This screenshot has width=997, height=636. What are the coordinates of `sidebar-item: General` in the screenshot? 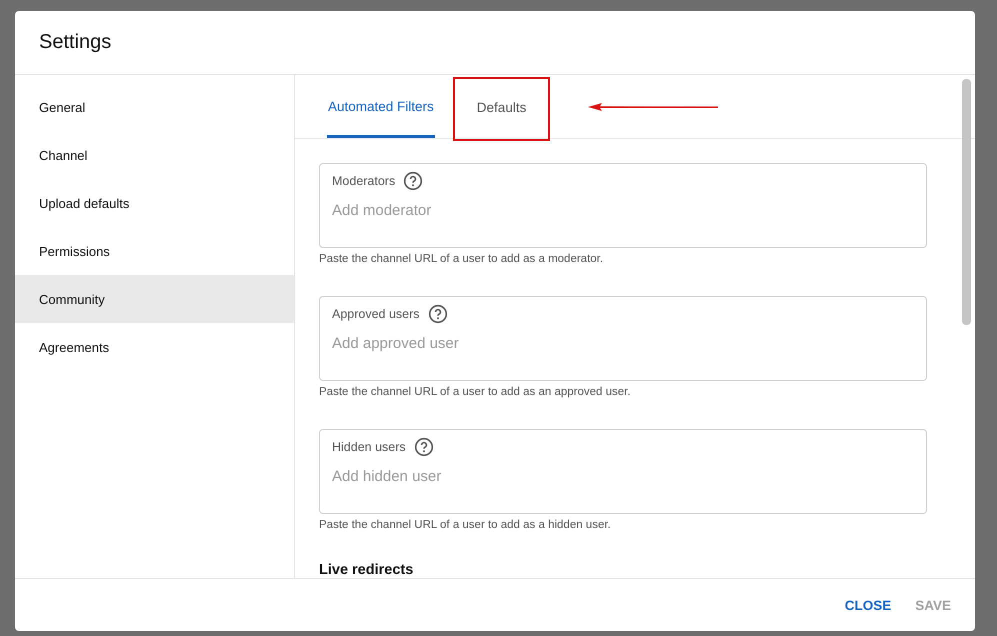 It's located at (154, 107).